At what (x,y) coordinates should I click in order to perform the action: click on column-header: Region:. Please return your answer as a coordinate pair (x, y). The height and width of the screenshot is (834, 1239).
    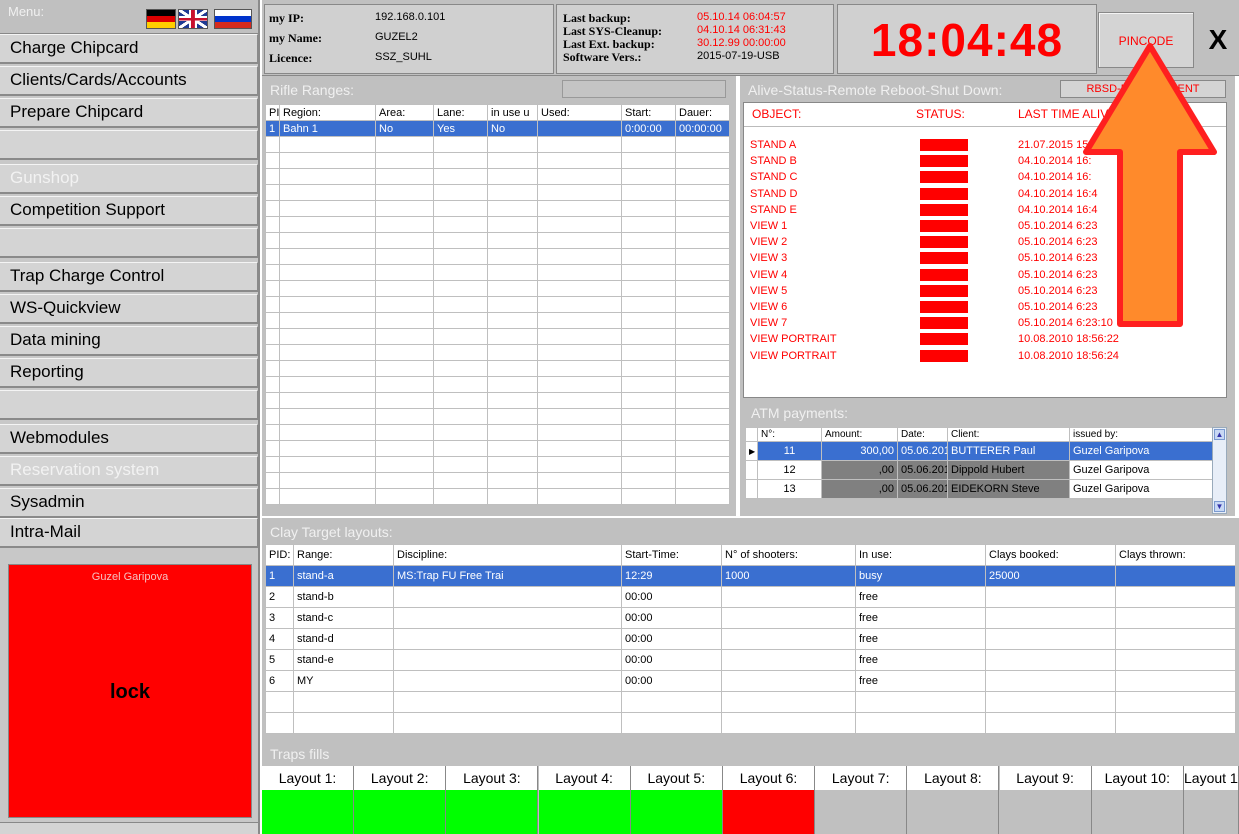
    Looking at the image, I should click on (327, 112).